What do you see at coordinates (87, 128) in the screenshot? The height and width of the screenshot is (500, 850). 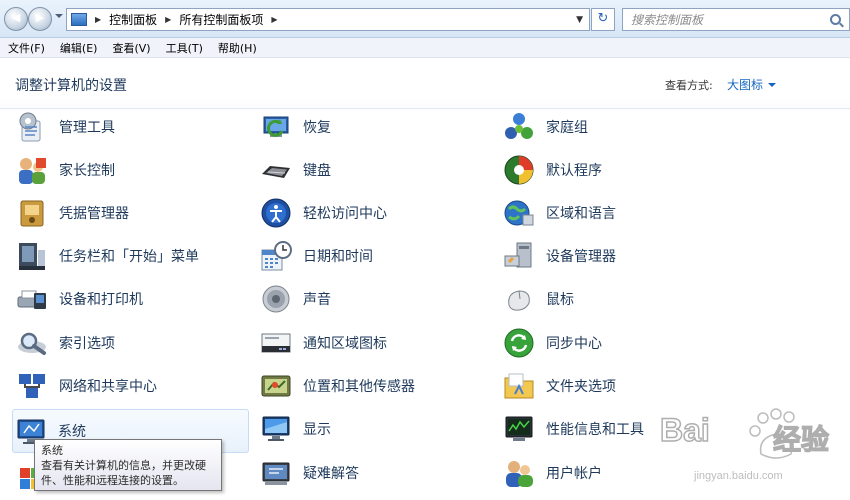 I see `cp-item-label: 管理工具` at bounding box center [87, 128].